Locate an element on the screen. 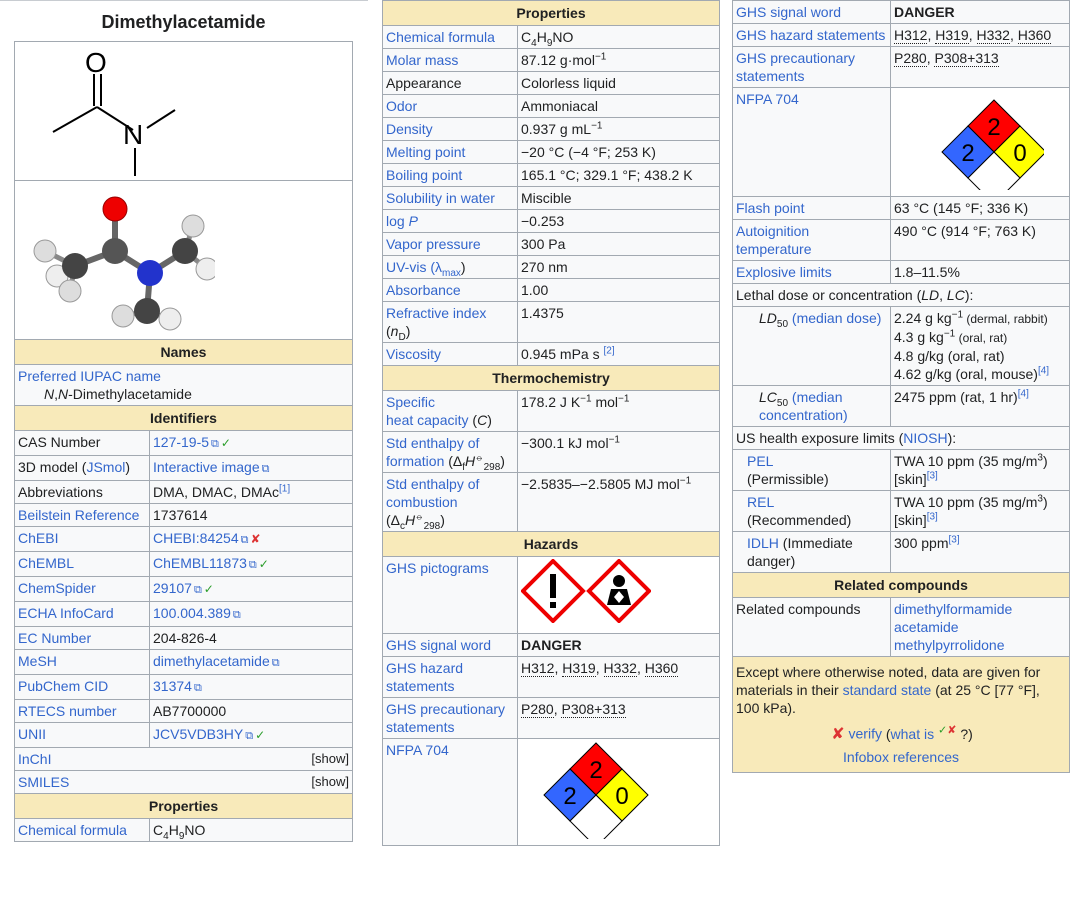 Image resolution: width=1080 pixels, height=903 pixels. beilstein-label-link: Beilstein Reference is located at coordinates (78, 515).